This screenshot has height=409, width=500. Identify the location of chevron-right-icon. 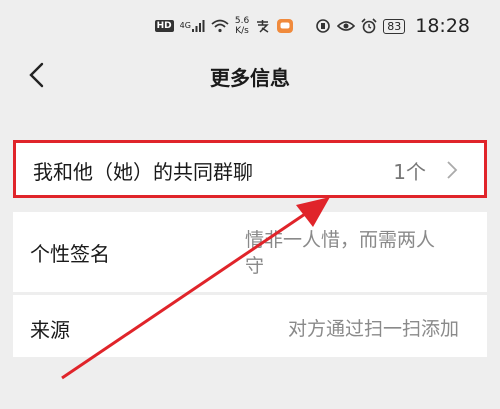
(452, 170).